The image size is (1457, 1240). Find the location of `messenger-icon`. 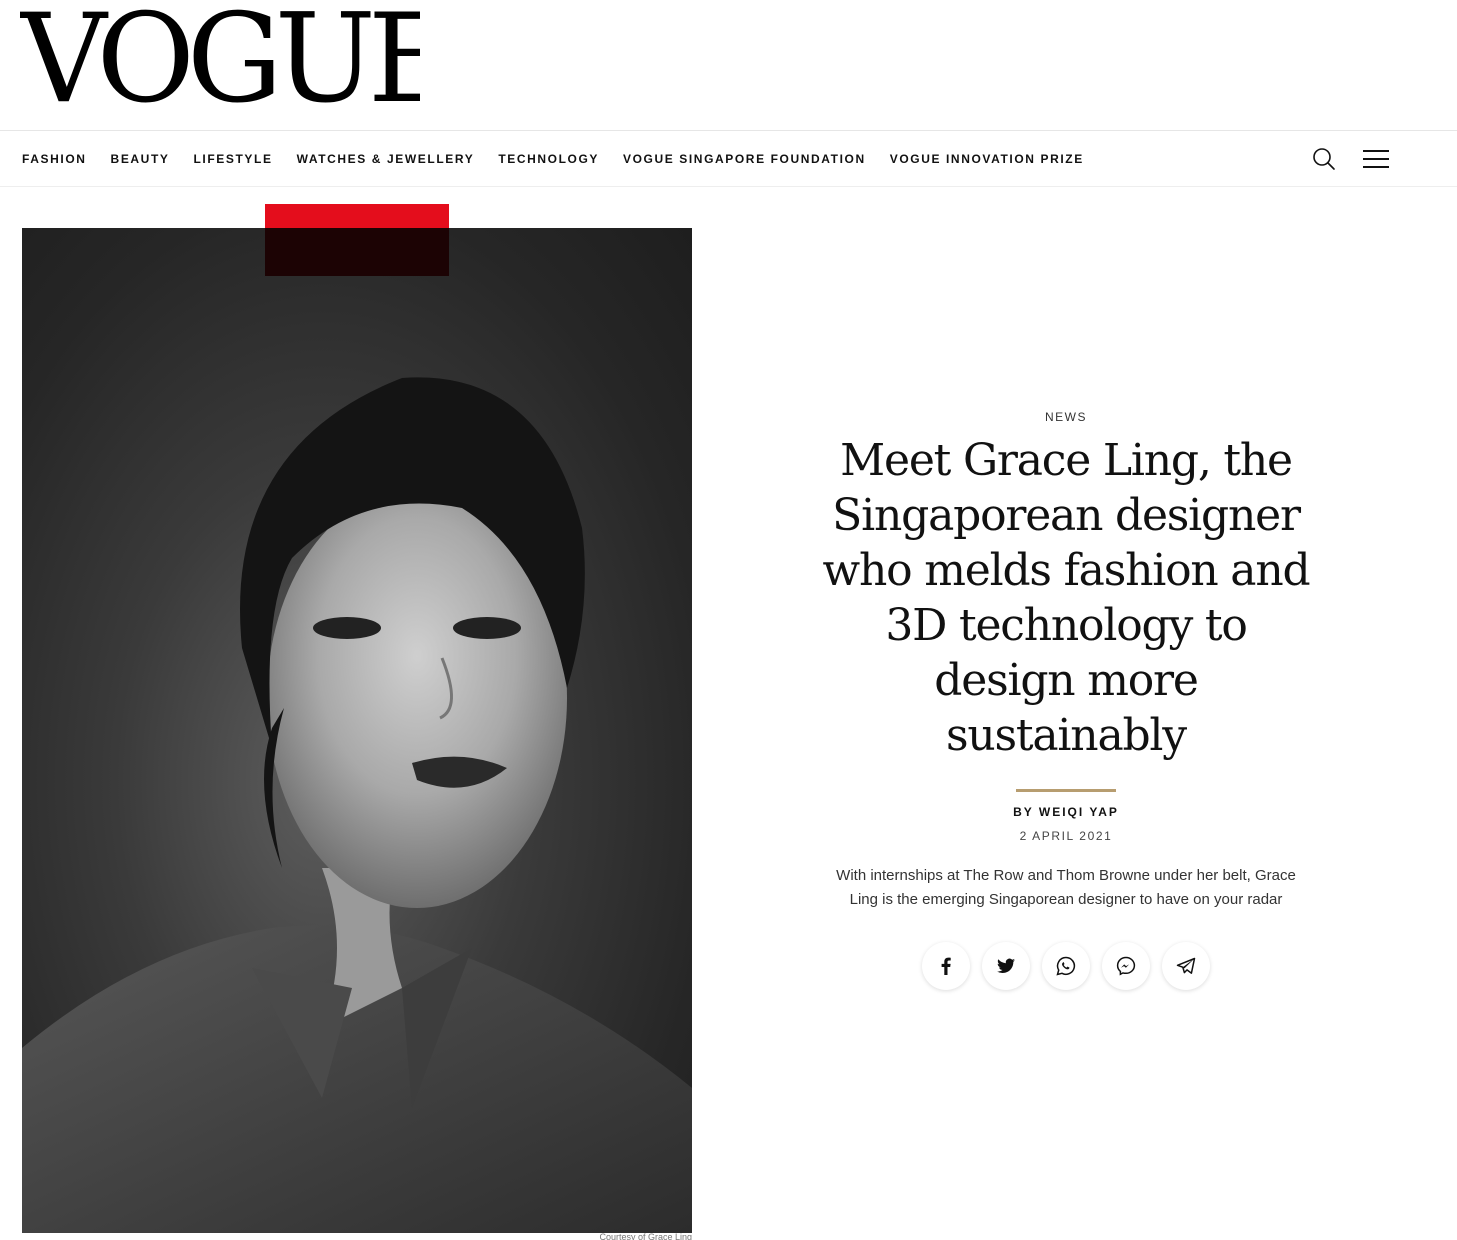

messenger-icon is located at coordinates (1126, 966).